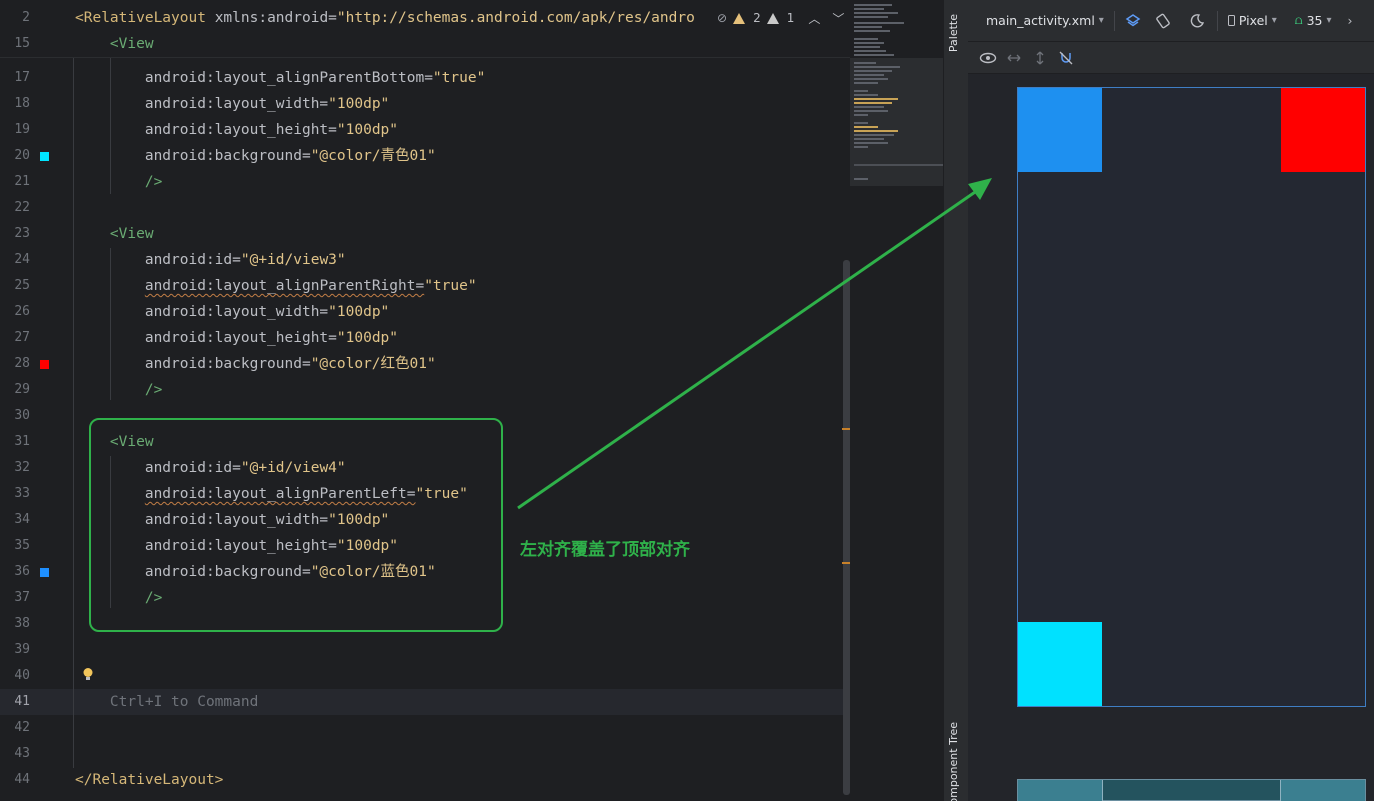 The image size is (1374, 801). I want to click on line-number: 38, so click(15, 624).